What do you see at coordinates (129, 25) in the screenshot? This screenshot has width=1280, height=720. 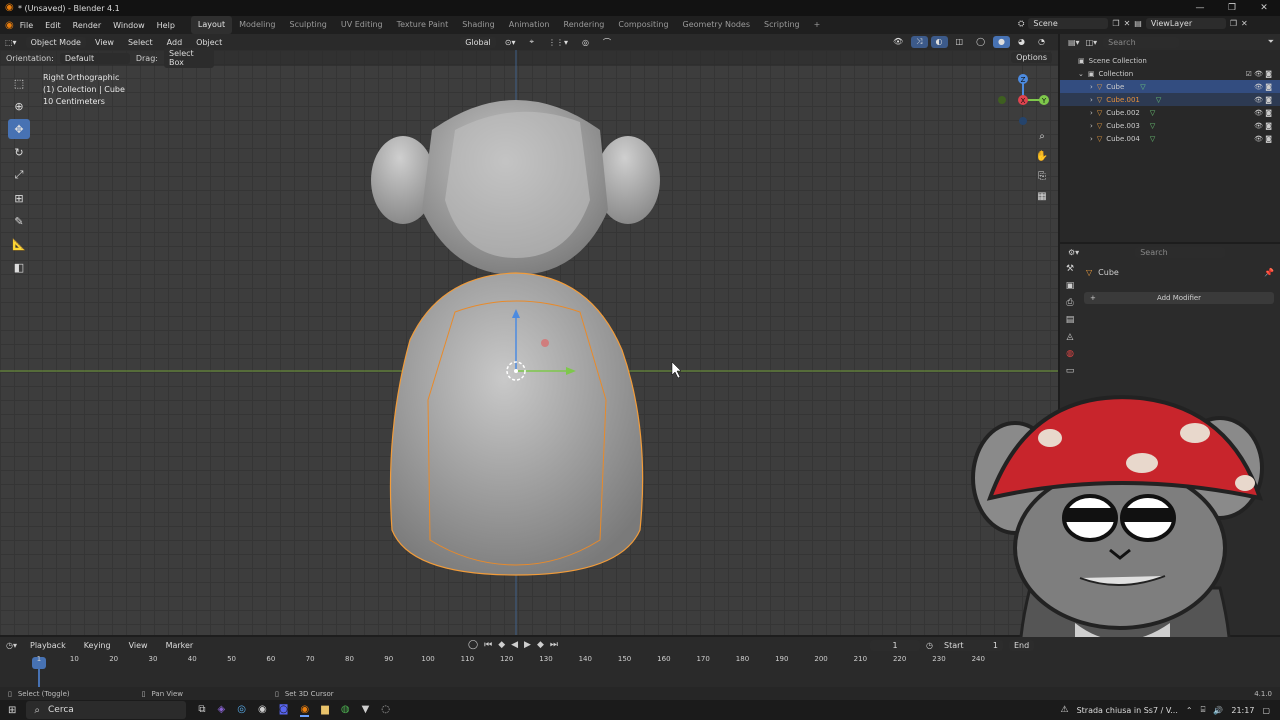 I see `menu-window: Window` at bounding box center [129, 25].